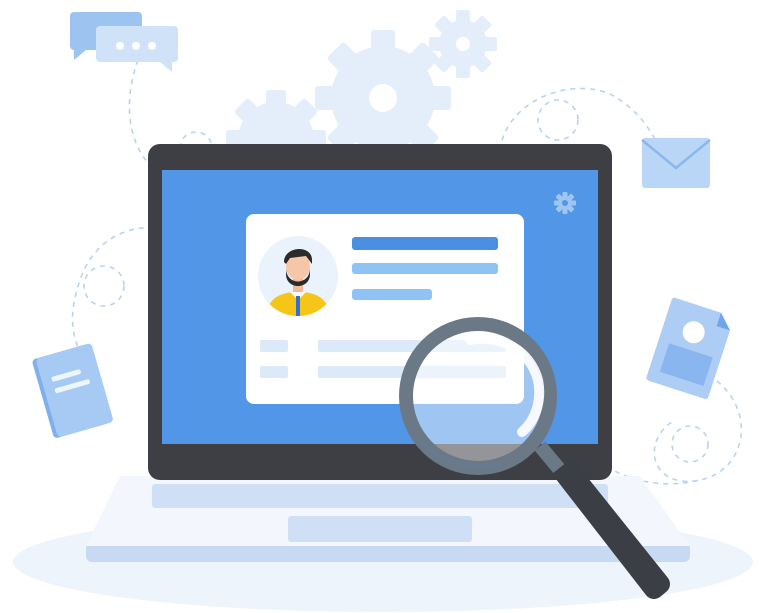 This screenshot has width=766, height=613. What do you see at coordinates (72, 390) in the screenshot?
I see `document-icon` at bounding box center [72, 390].